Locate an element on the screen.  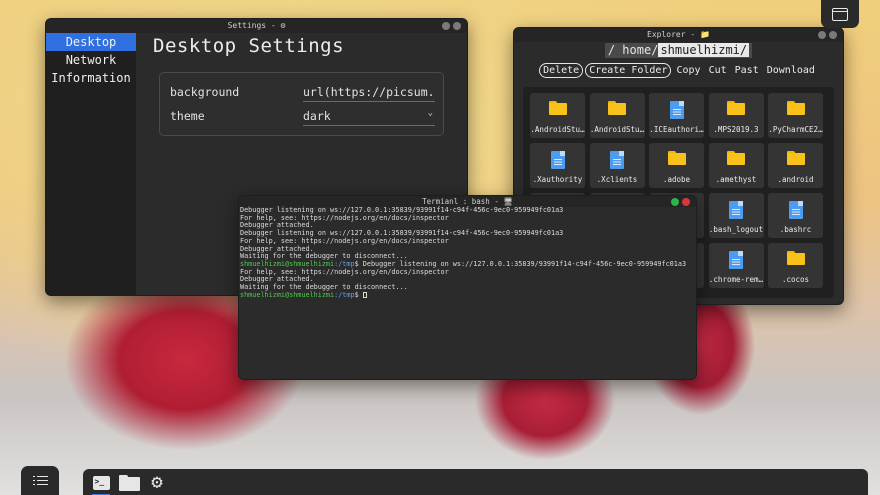
file-tile: .bashrc is located at coordinates (795, 215).